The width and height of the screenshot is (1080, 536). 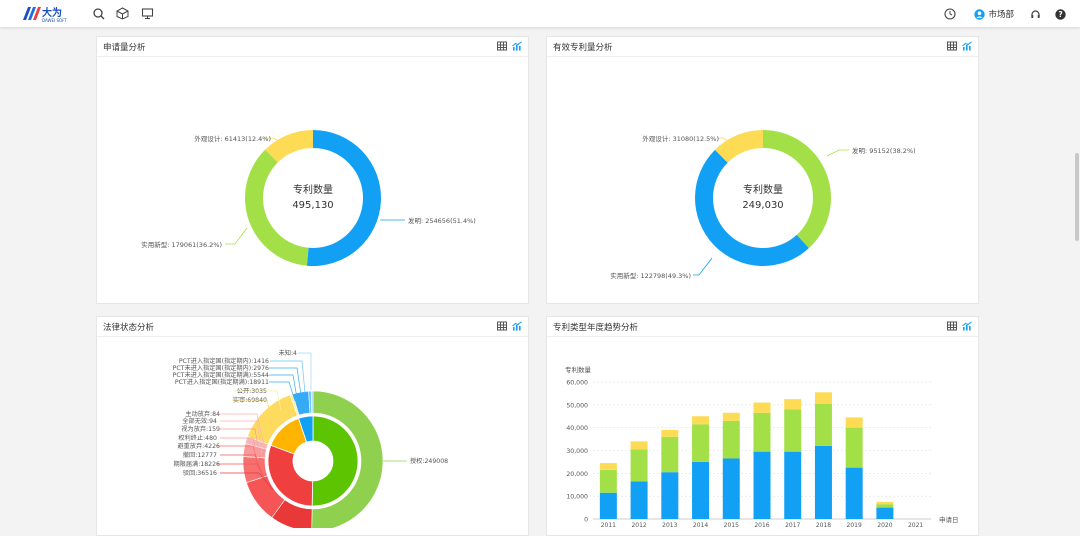 What do you see at coordinates (202, 414) in the screenshot?
I see `legal-status-label: 主动放弃:84` at bounding box center [202, 414].